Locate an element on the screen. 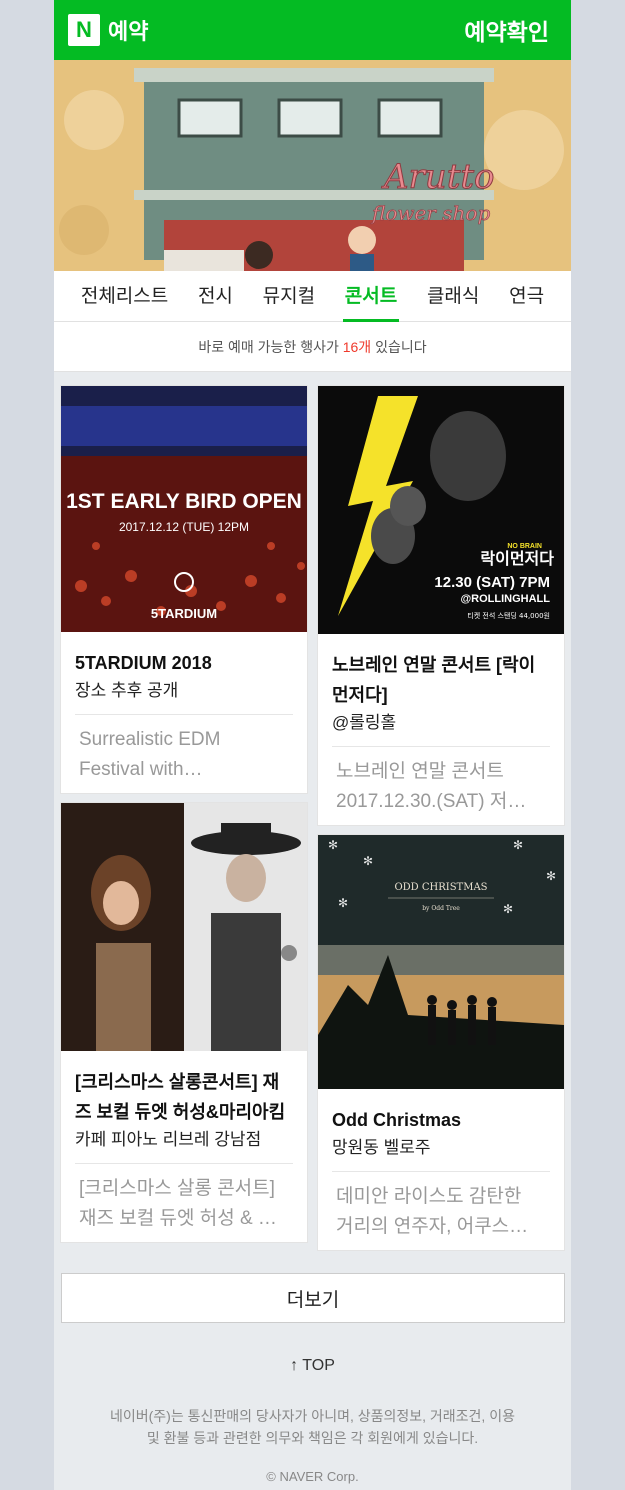 This screenshot has width=625, height=1490. category-tabs: 전체리스트 전시 뮤지컬 콘서트 클래식 연극 is located at coordinates (312, 296).